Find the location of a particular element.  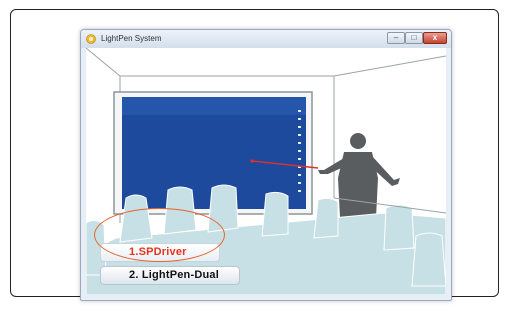

app-icon is located at coordinates (91, 39).